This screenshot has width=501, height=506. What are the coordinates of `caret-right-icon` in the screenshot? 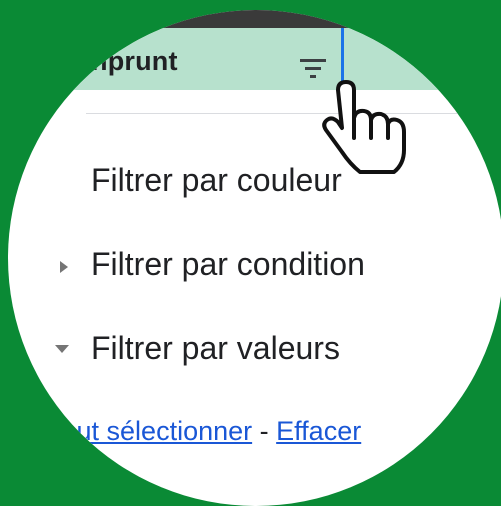 It's located at (64, 267).